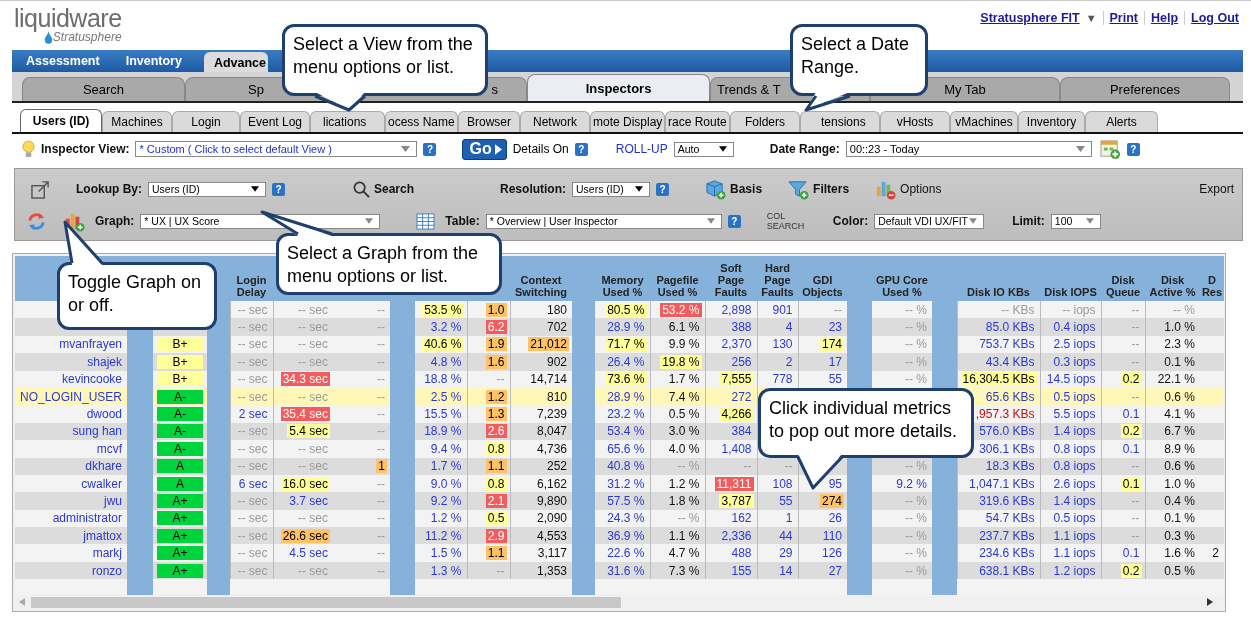 The height and width of the screenshot is (622, 1251). I want to click on metric-value: 130, so click(782, 344).